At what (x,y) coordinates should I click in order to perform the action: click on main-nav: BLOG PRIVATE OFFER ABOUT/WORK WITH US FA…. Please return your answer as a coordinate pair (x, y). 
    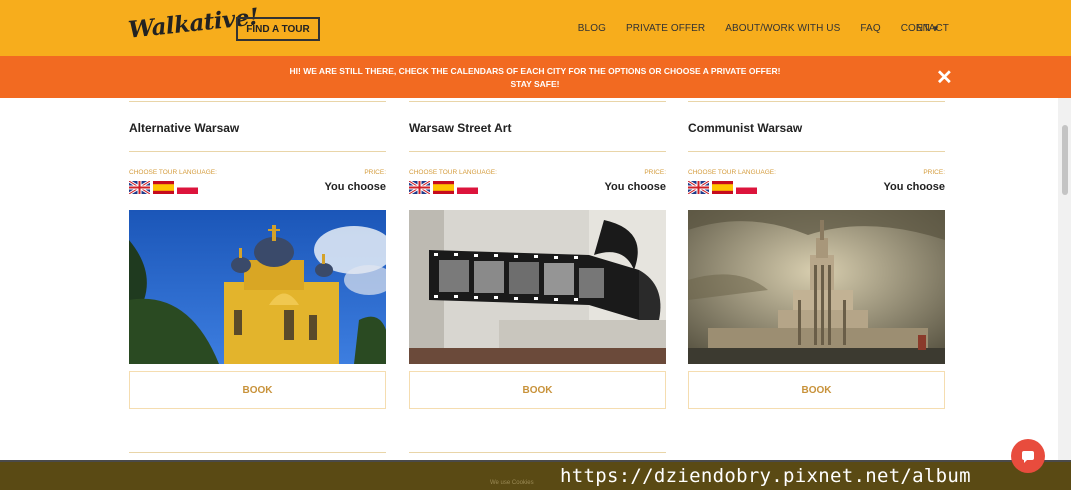
    Looking at the image, I should click on (753, 28).